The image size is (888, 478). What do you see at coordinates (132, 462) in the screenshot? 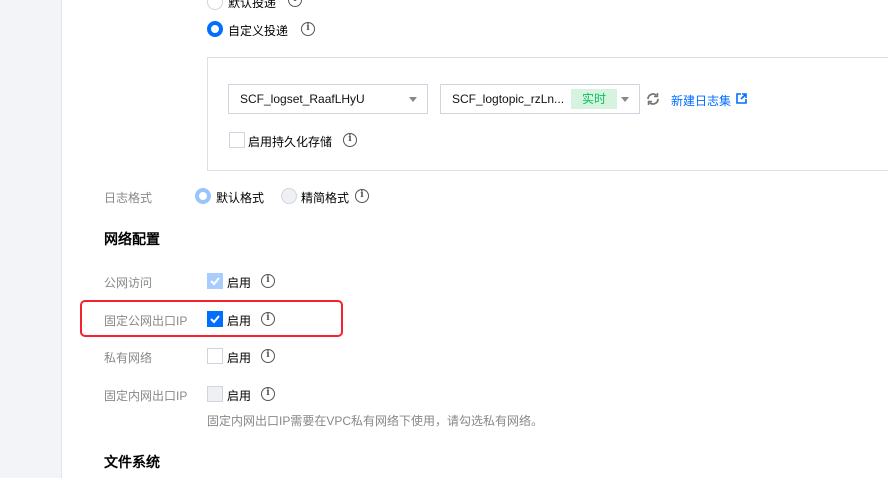
I see `file-system-section-title: 文件系统` at bounding box center [132, 462].